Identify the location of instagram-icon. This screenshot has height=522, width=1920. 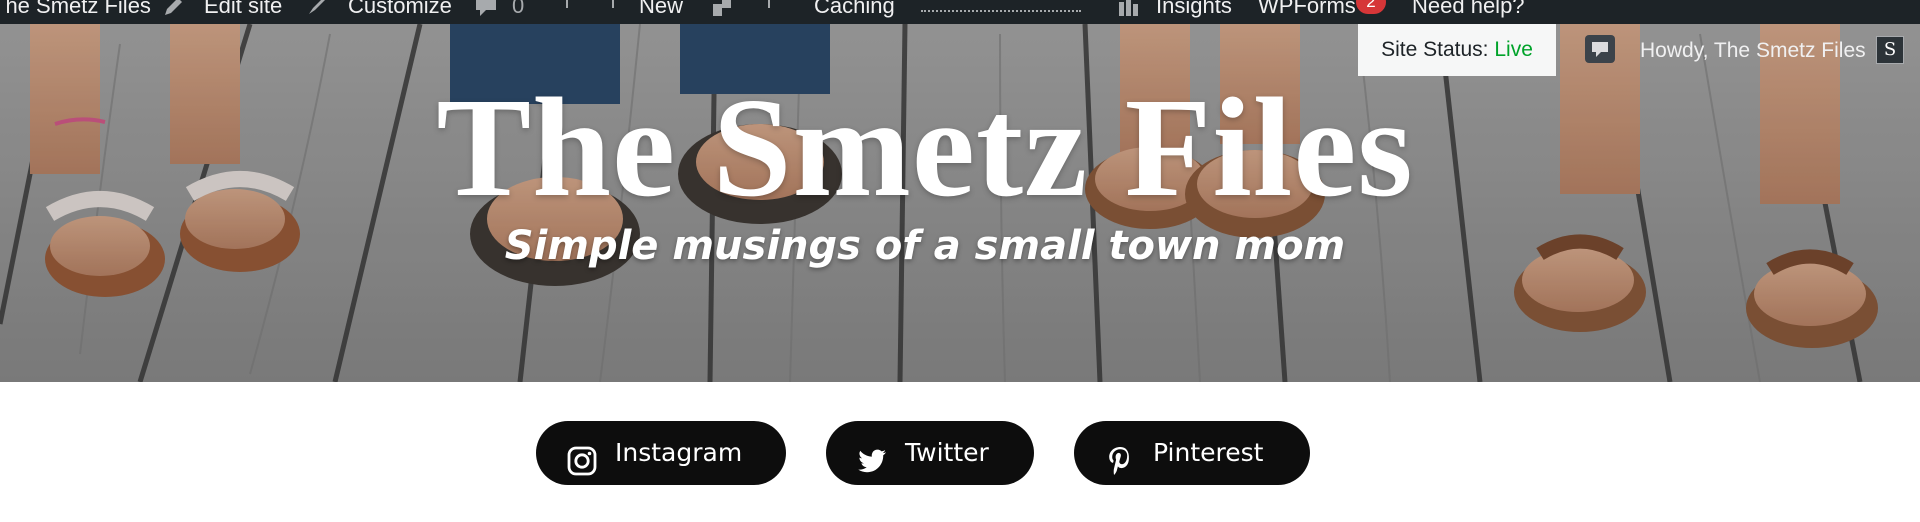
(582, 456).